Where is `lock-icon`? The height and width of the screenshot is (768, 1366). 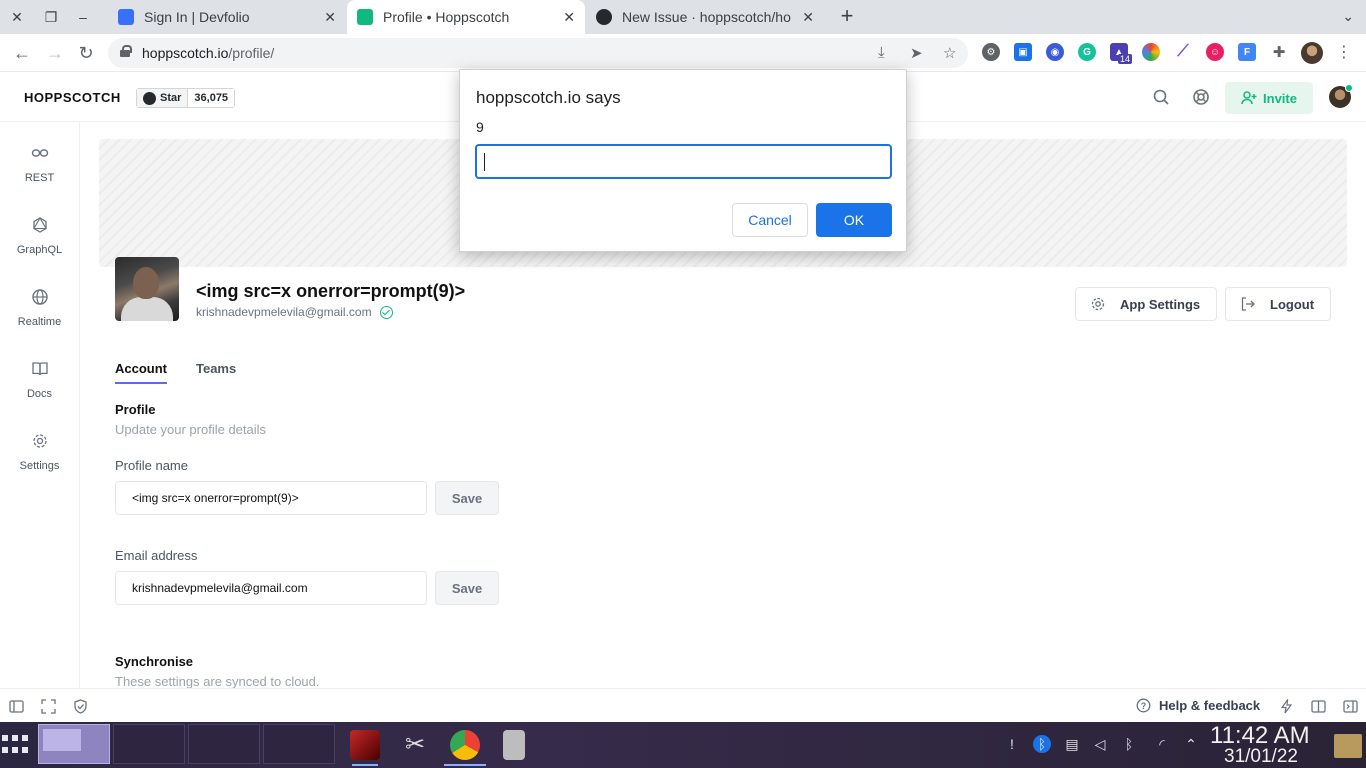 lock-icon is located at coordinates (126, 51).